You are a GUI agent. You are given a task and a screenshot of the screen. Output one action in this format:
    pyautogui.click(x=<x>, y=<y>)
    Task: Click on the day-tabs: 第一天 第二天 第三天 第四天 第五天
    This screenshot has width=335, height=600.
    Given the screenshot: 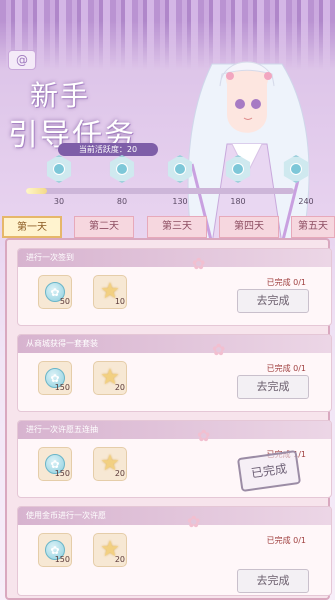 What is the action you would take?
    pyautogui.click(x=167, y=227)
    